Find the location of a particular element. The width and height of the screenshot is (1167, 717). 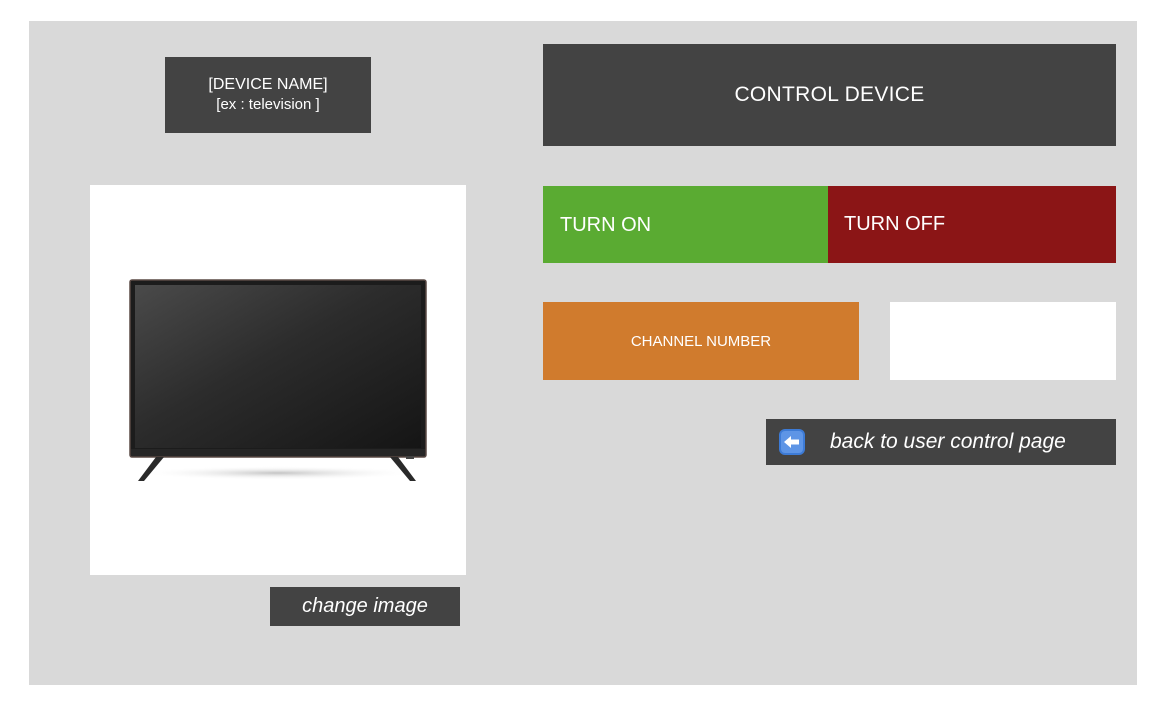

left-arrow-icon is located at coordinates (792, 442).